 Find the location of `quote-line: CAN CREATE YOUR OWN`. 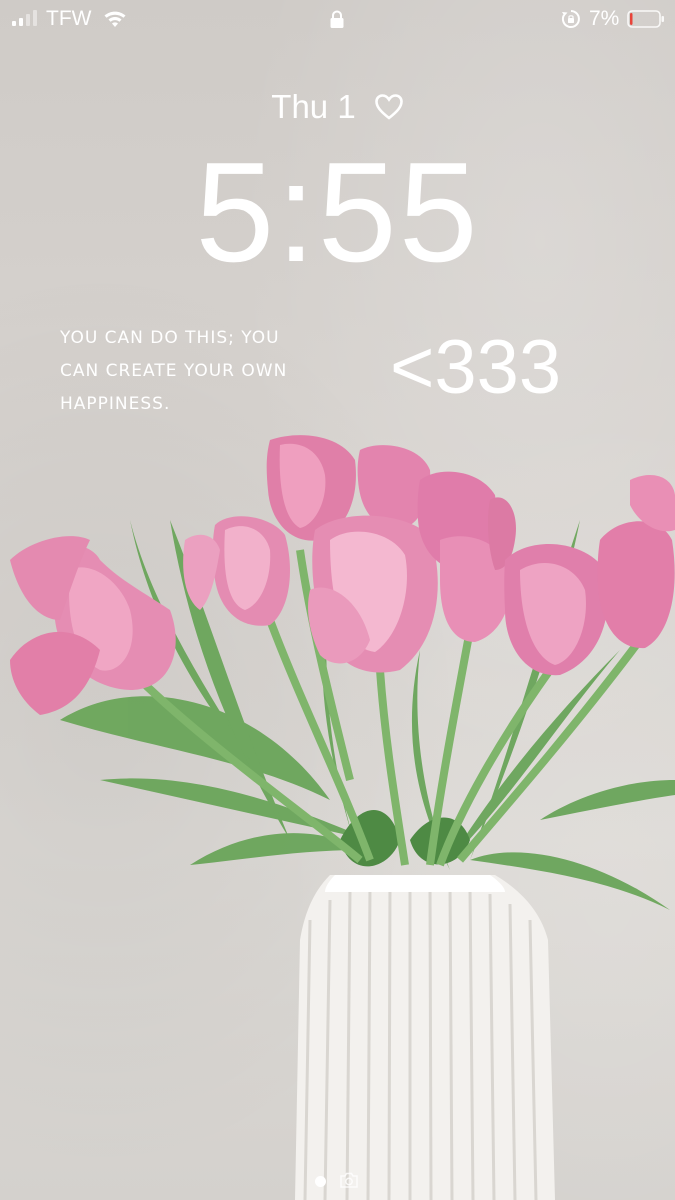

quote-line: CAN CREATE YOUR OWN is located at coordinates (174, 371).